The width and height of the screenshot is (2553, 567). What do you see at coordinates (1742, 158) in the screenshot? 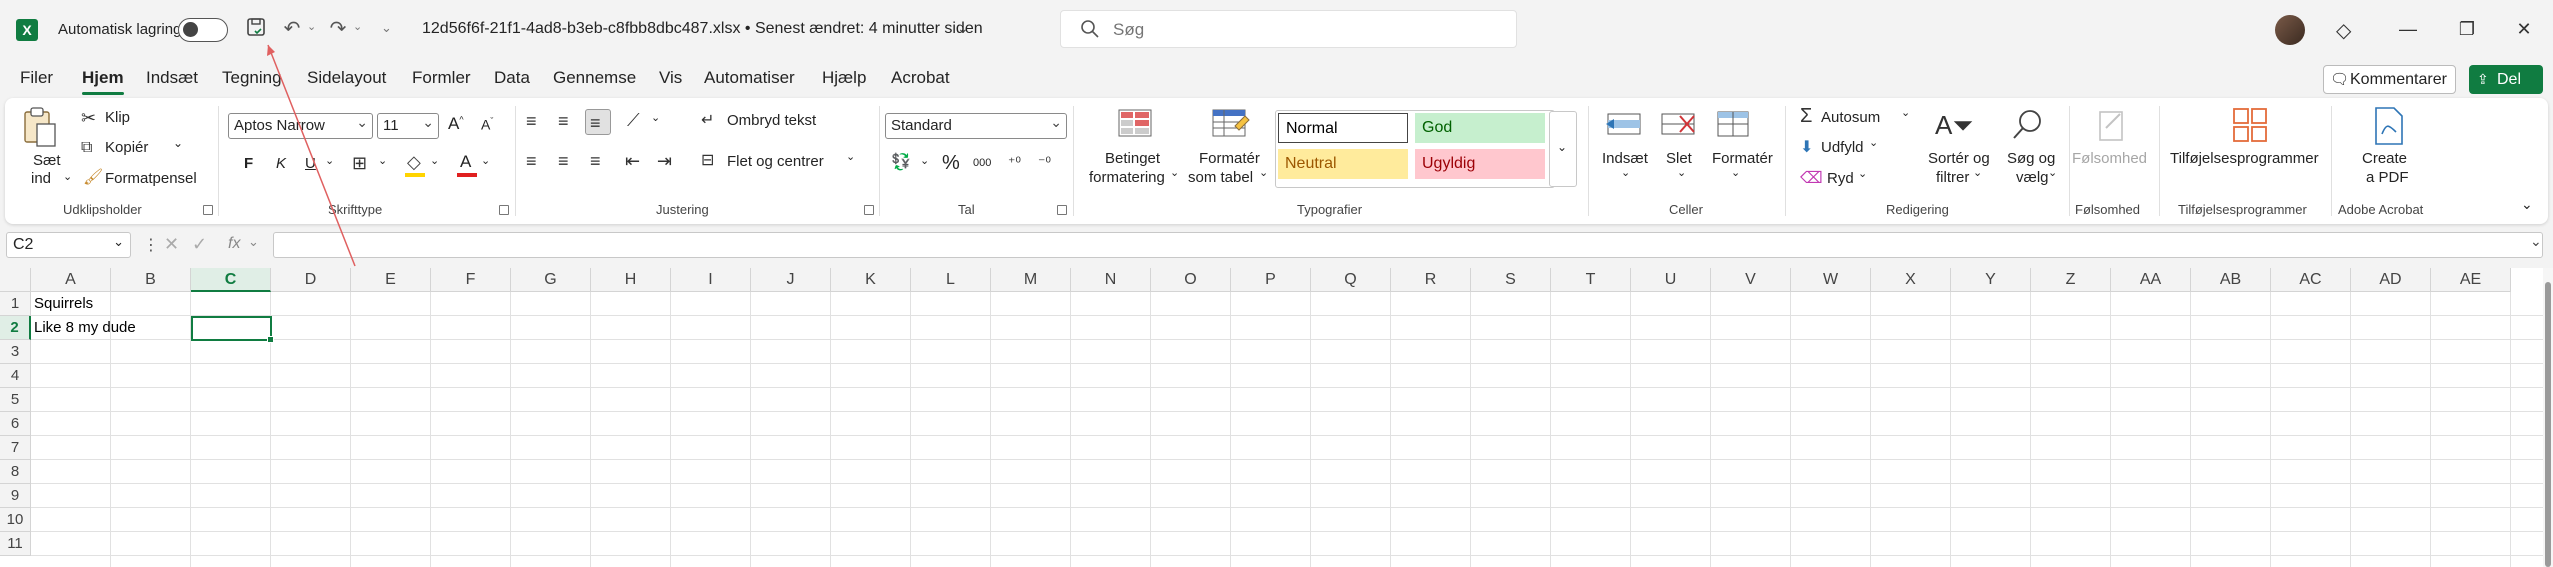
I see `format-cells-label: Formatér` at bounding box center [1742, 158].